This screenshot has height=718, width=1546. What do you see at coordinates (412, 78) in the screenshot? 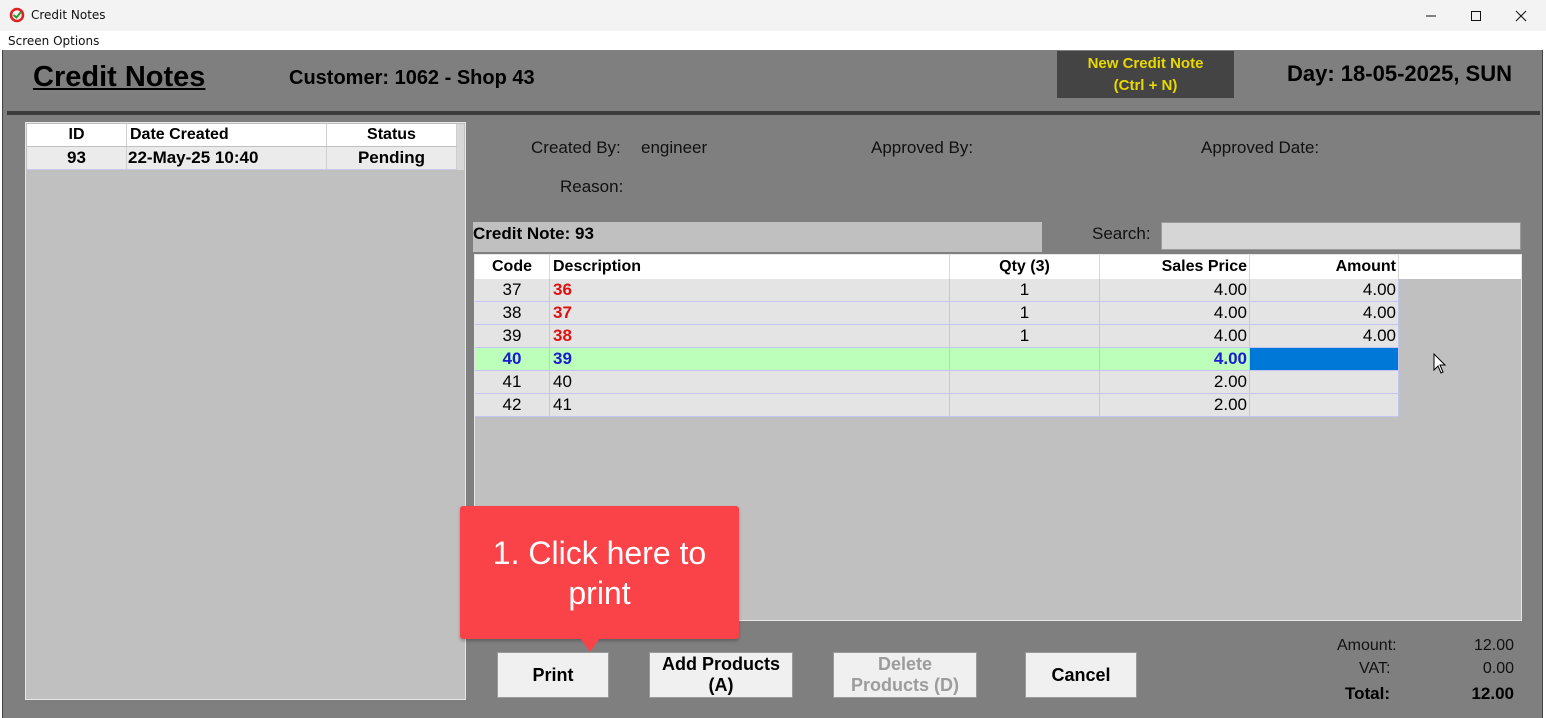
I see `customer-label: Customer: 1062 - Shop 43` at bounding box center [412, 78].